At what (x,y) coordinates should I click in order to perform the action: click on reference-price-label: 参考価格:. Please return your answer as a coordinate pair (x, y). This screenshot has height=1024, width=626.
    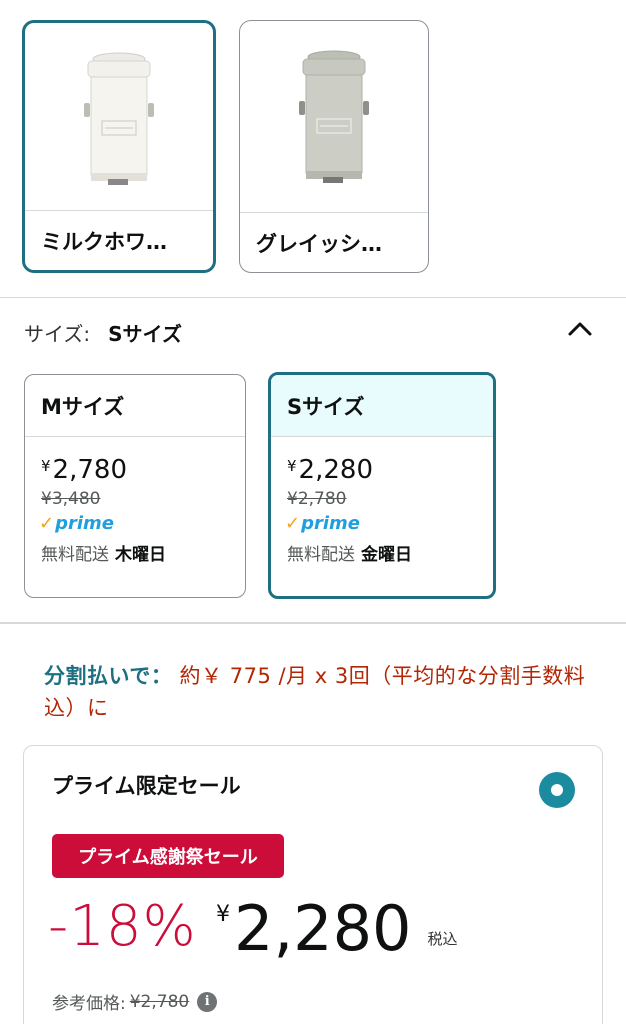
    Looking at the image, I should click on (89, 1004).